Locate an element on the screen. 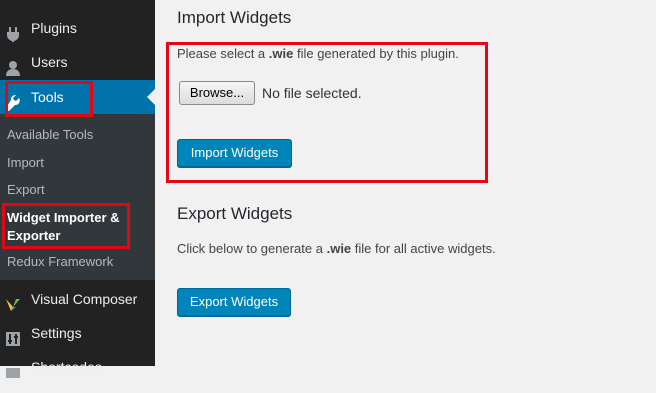 The image size is (656, 393). submenu-item-redux-framework: Redux Framework is located at coordinates (60, 262).